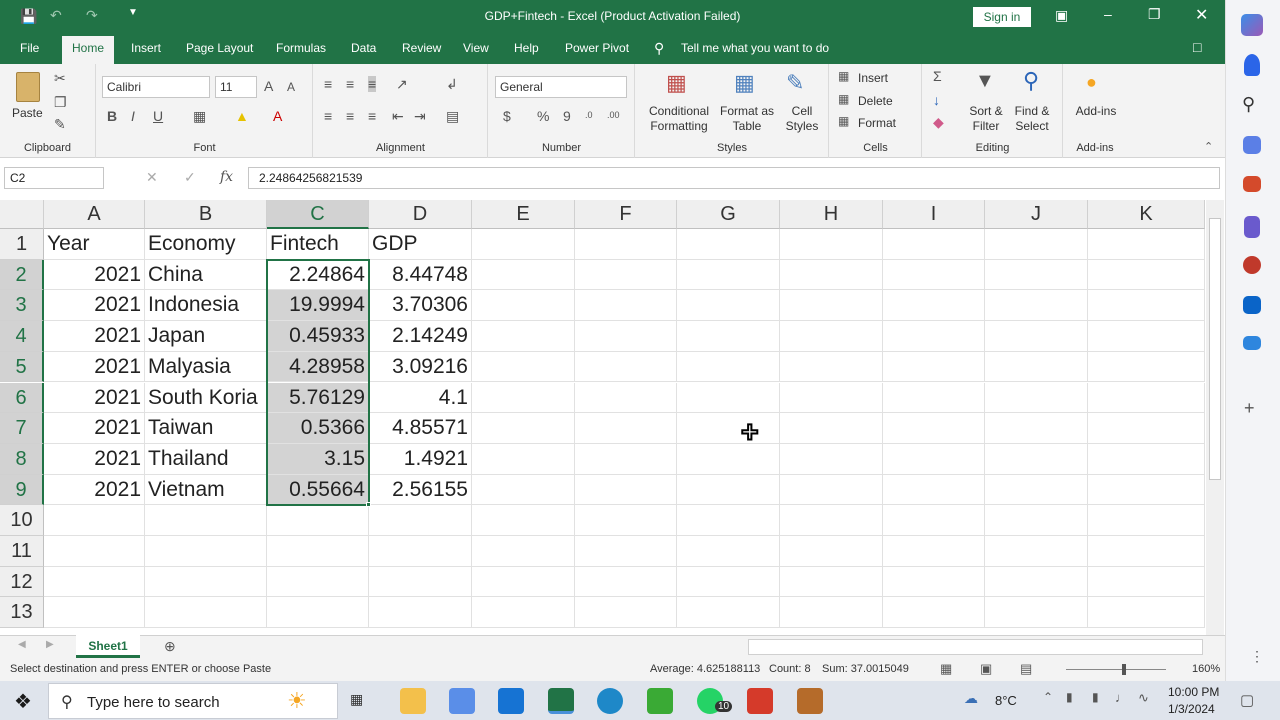  I want to click on tell-me-search: Tell me what you want to do, so click(755, 48).